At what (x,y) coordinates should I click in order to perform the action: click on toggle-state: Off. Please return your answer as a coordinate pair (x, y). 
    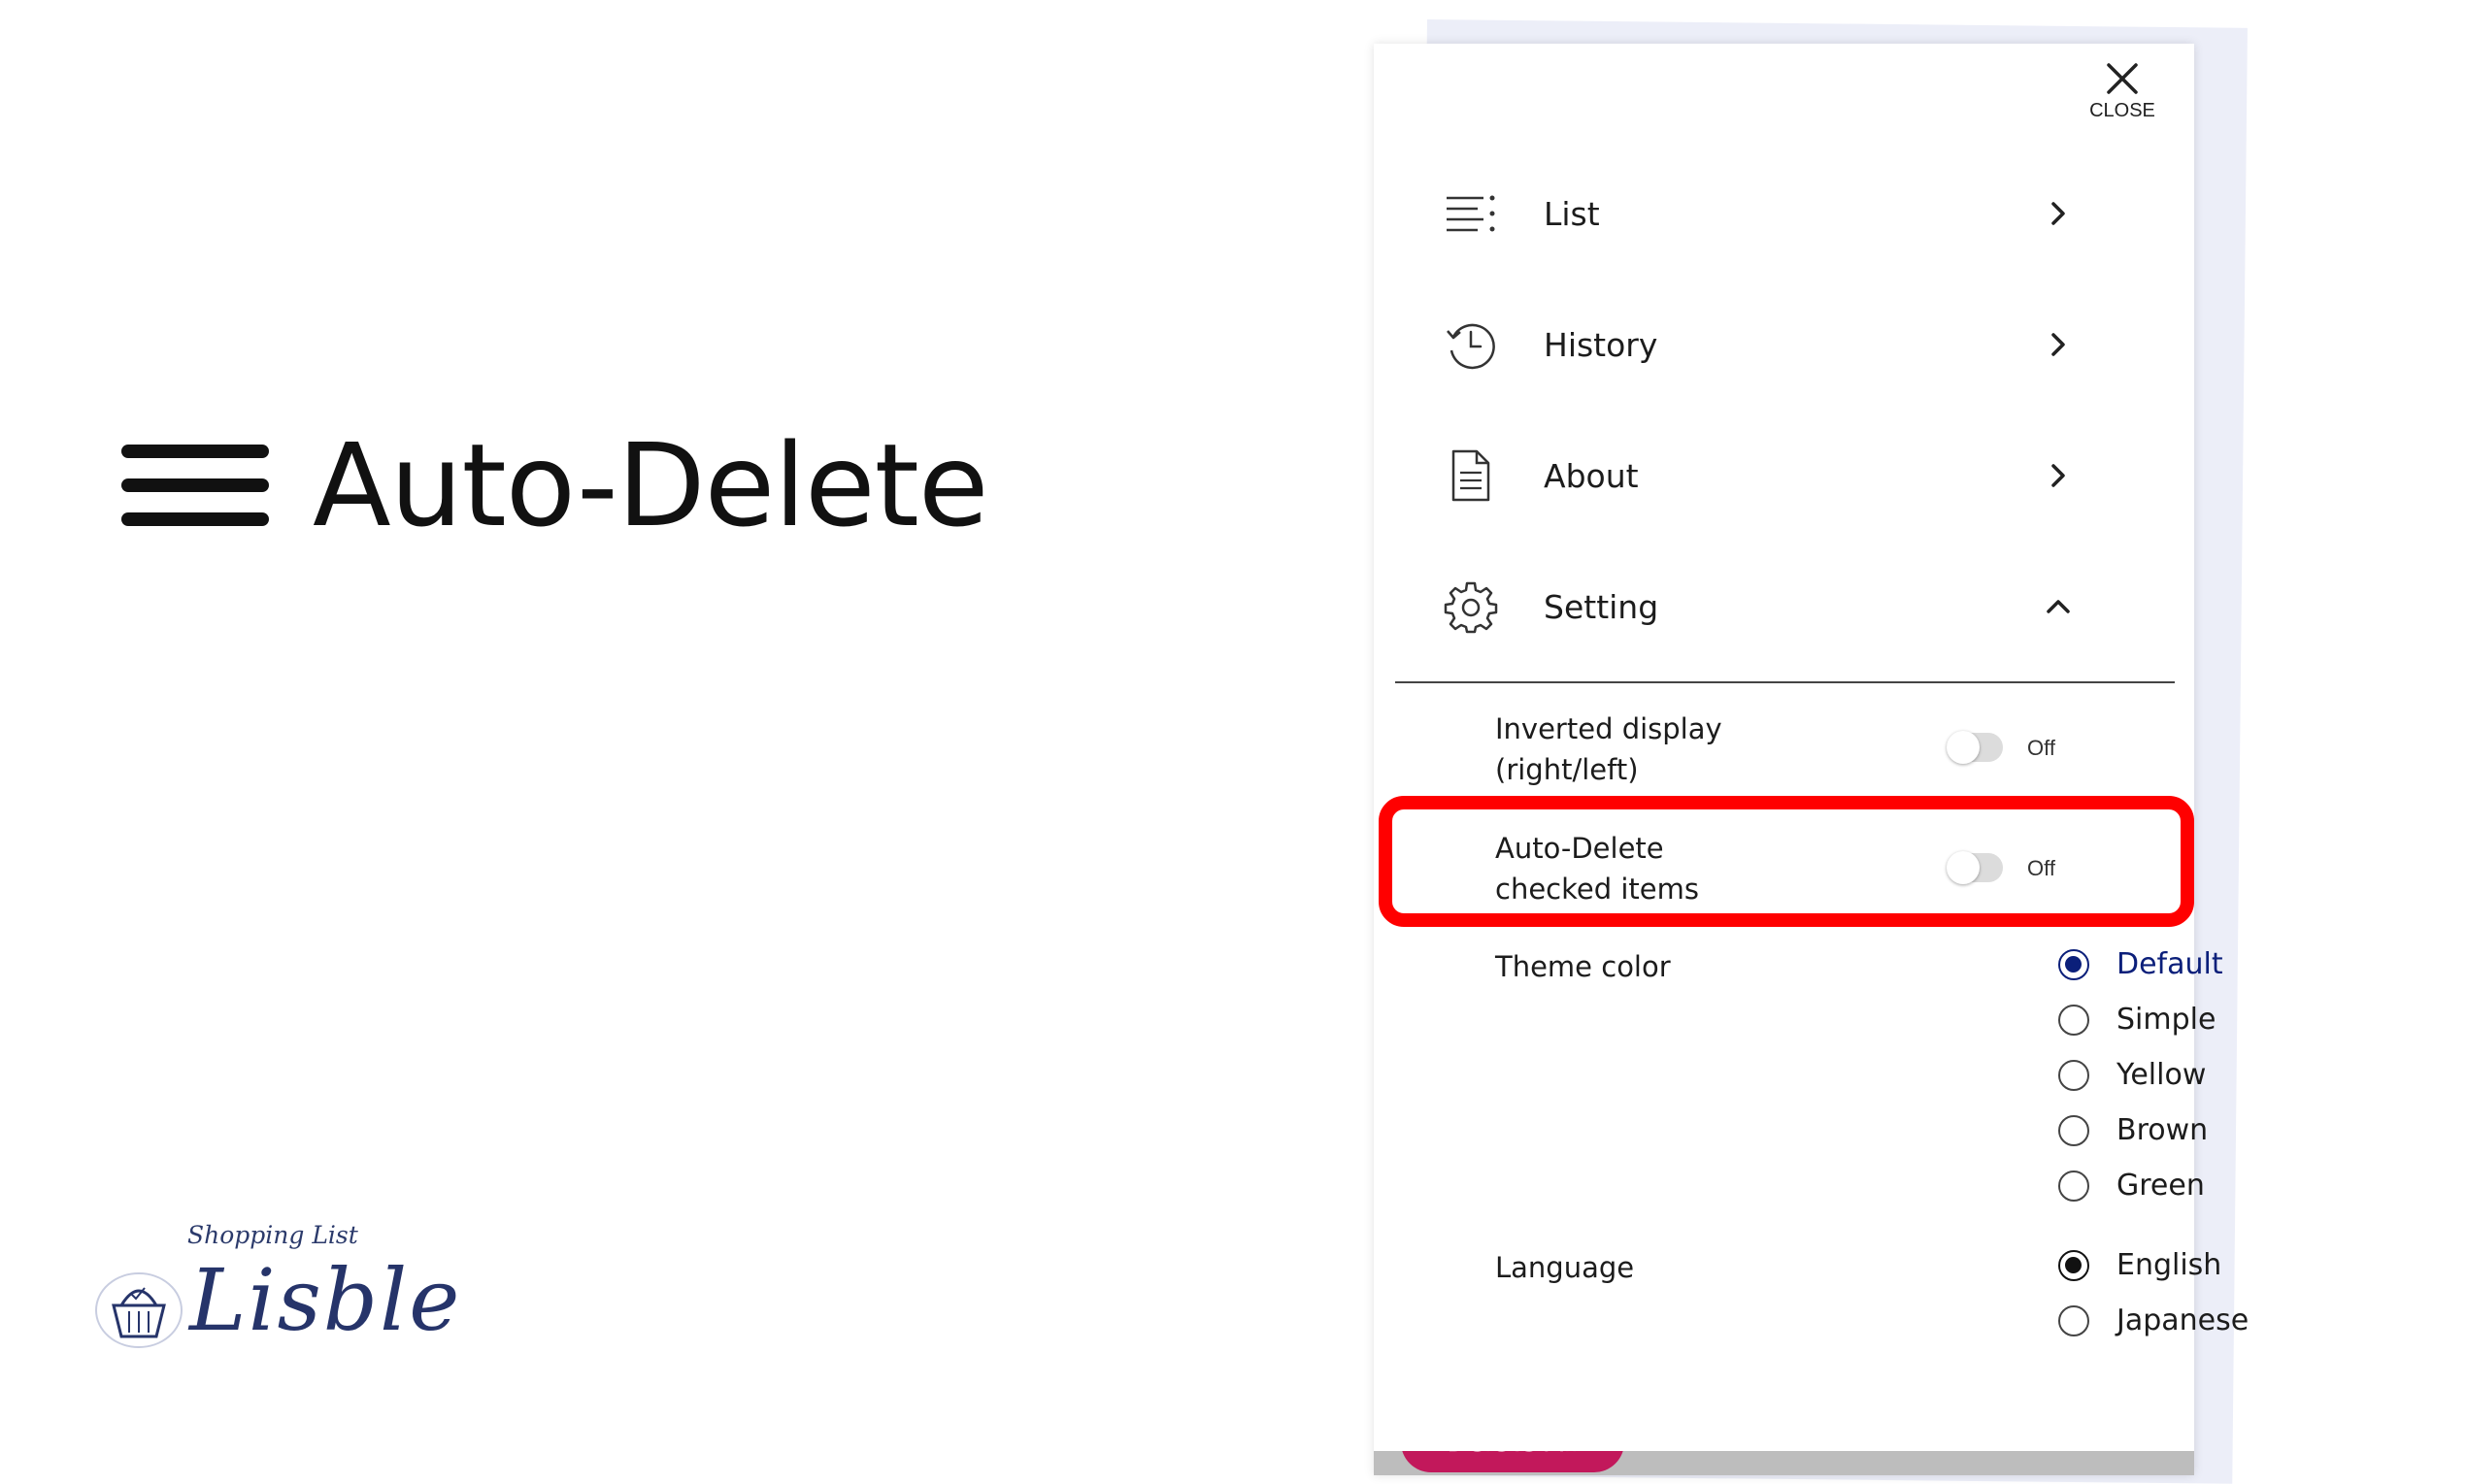
    Looking at the image, I should click on (2041, 748).